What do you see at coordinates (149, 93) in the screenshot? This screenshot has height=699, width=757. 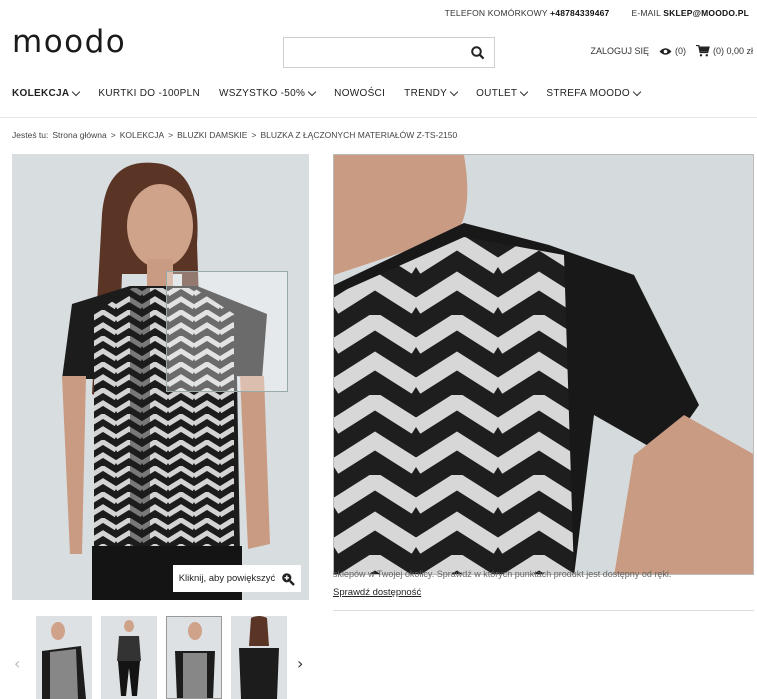 I see `nav-item-kurtki: KURTKI DO -100PLN` at bounding box center [149, 93].